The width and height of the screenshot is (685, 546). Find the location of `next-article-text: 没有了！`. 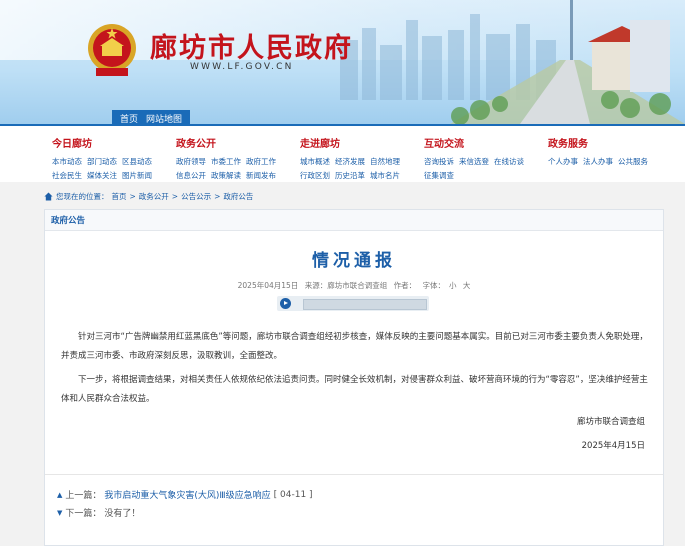

next-article-text: 没有了！ is located at coordinates (122, 514).